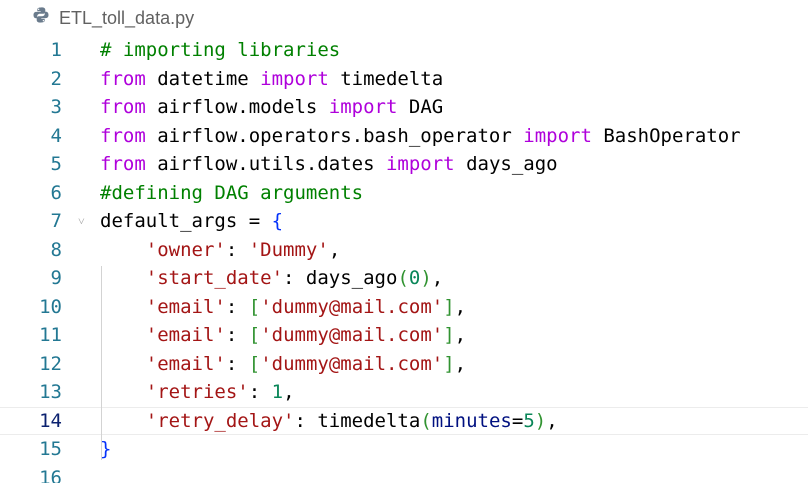  What do you see at coordinates (404, 193) in the screenshot?
I see `code-line: 6 #defining DAG arguments` at bounding box center [404, 193].